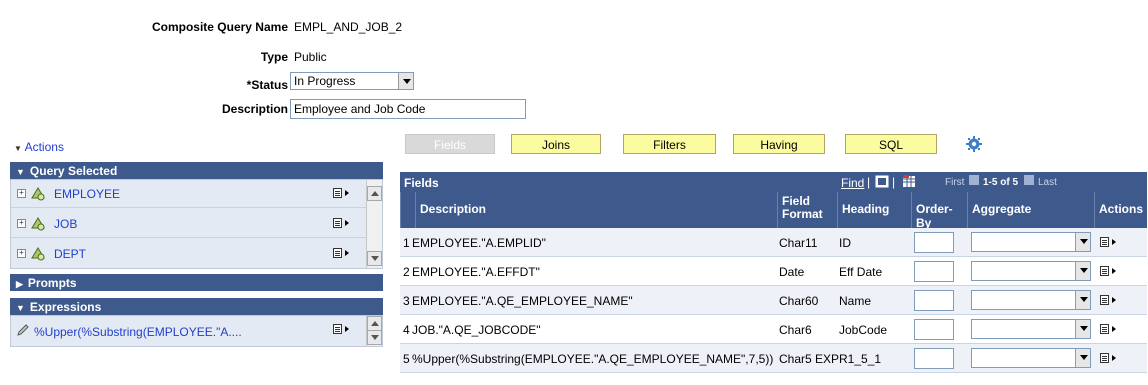 The width and height of the screenshot is (1148, 385). What do you see at coordinates (196, 306) in the screenshot?
I see `expressions-header: ▼ Expressions` at bounding box center [196, 306].